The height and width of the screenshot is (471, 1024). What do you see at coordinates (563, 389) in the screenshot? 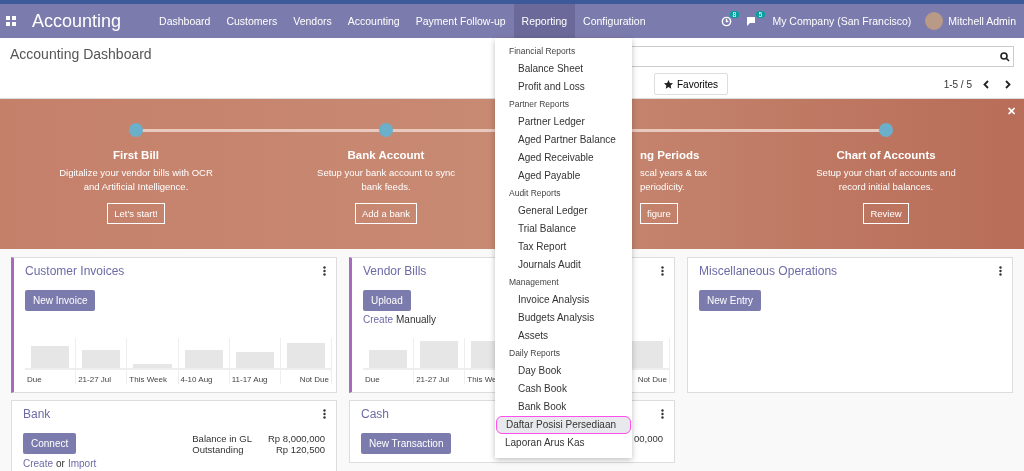
I see `menu-item: Cash Book` at bounding box center [563, 389].